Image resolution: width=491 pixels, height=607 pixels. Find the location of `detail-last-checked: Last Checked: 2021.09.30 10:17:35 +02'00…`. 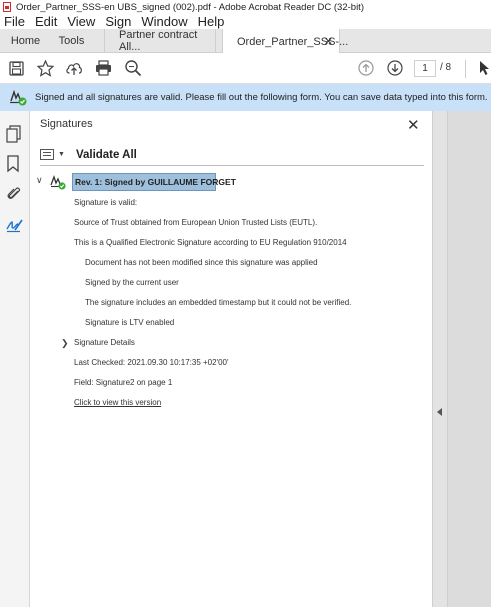

detail-last-checked: Last Checked: 2021.09.30 10:17:35 +02'00… is located at coordinates (151, 362).